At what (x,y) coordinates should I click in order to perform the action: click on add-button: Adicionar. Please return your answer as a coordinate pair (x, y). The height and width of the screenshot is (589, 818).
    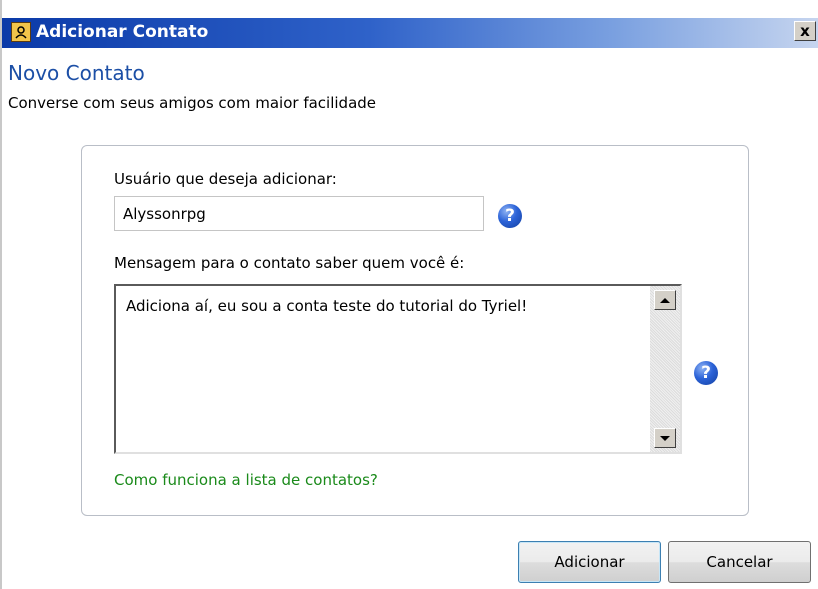
    Looking at the image, I should click on (589, 562).